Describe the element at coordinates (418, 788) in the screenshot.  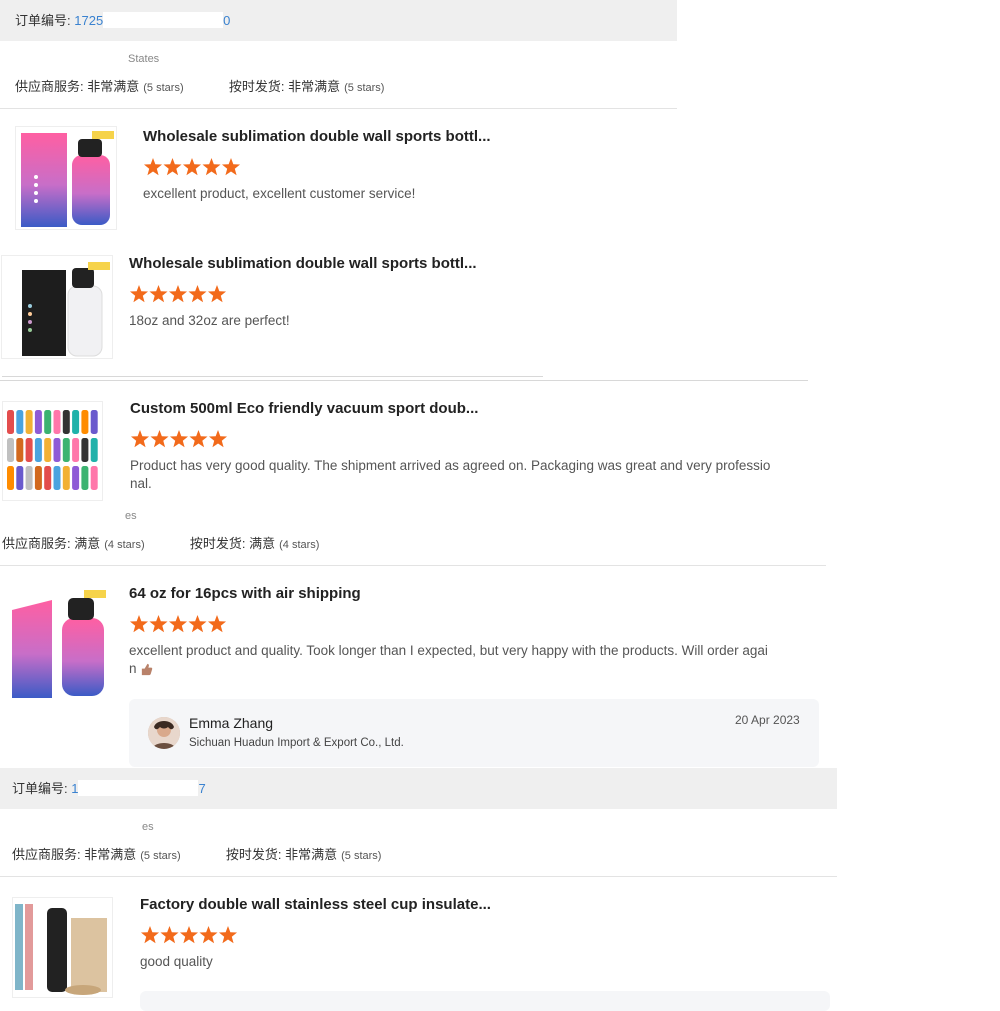
I see `order-header-2: 订单编号: 17` at that location.